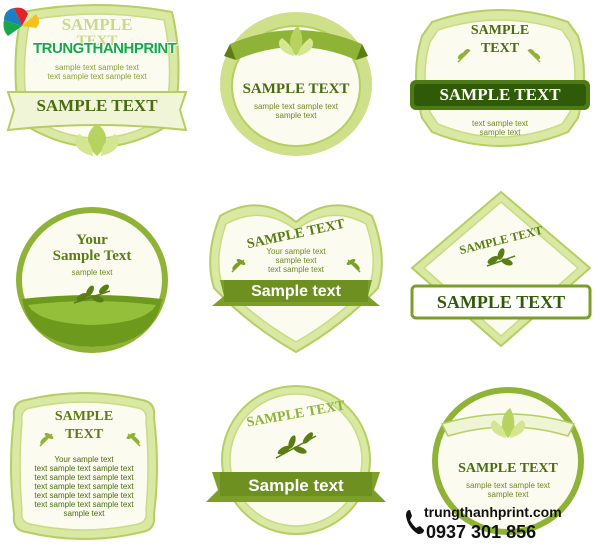 The height and width of the screenshot is (549, 600). What do you see at coordinates (296, 106) in the screenshot?
I see `label-2-body-line-1: sample text sample text` at bounding box center [296, 106].